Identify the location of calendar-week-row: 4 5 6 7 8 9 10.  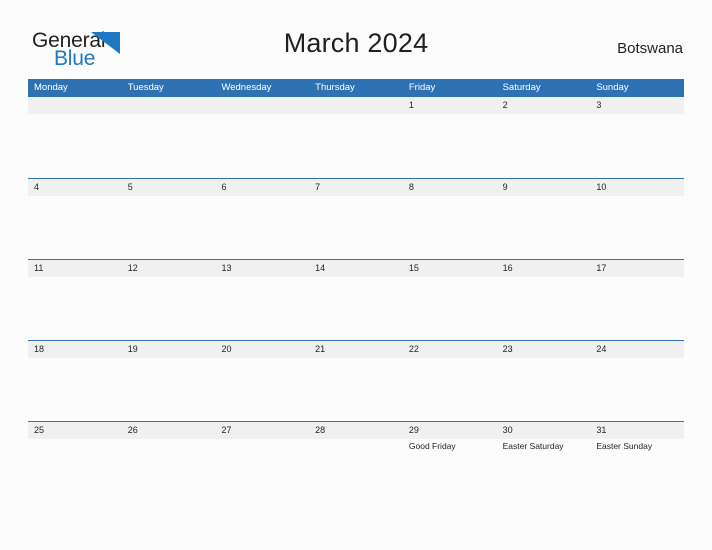
(356, 218).